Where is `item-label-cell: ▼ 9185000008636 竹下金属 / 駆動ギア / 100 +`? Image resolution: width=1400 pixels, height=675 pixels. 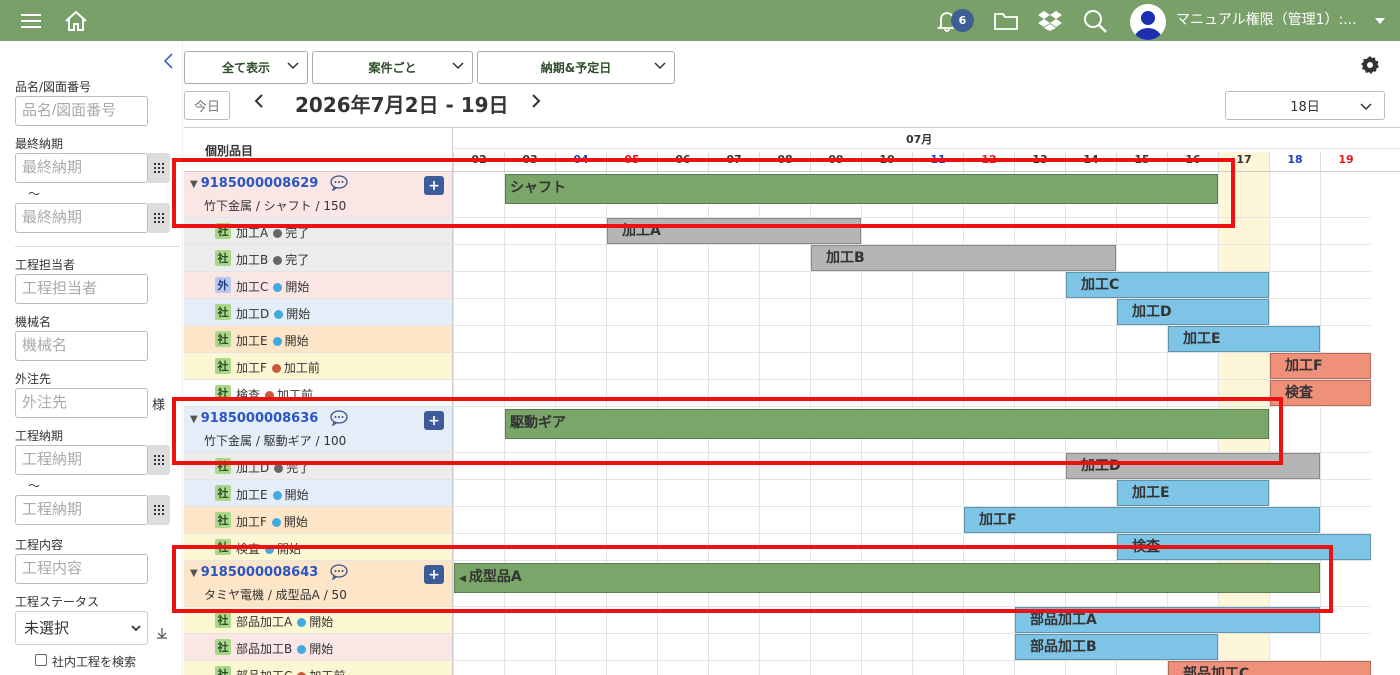 item-label-cell: ▼ 9185000008636 竹下金属 / 駆動ギア / 100 + is located at coordinates (318, 430).